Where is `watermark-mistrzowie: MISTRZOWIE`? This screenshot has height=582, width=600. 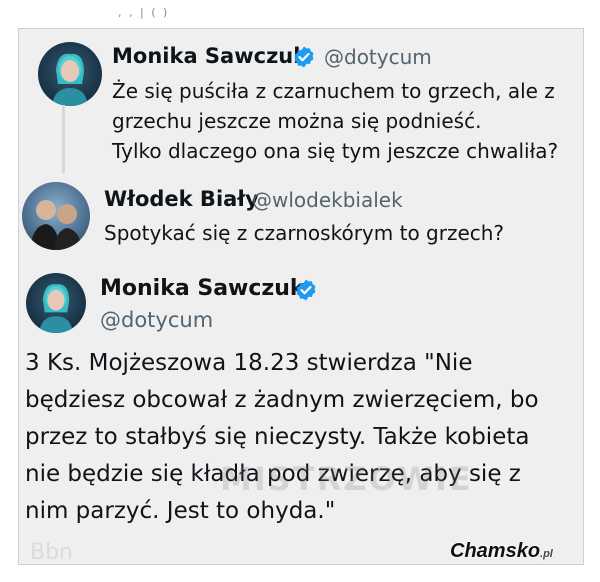 watermark-mistrzowie: MISTRZOWIE is located at coordinates (346, 479).